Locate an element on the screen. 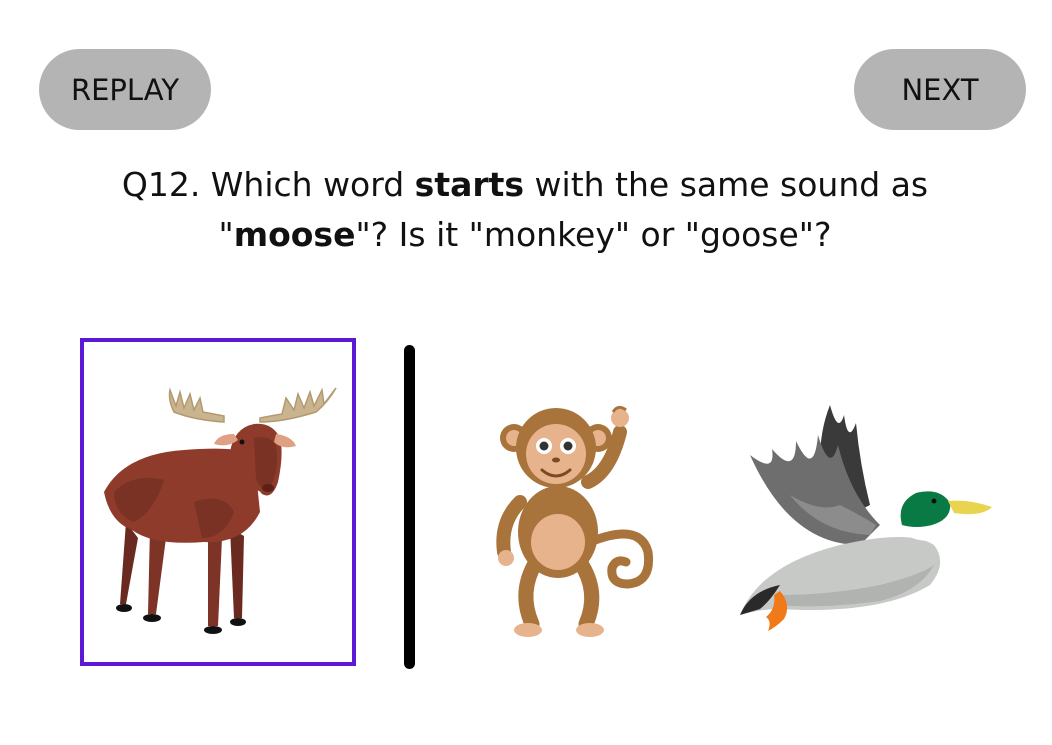 This screenshot has width=1052, height=745. choice-goose is located at coordinates (860, 517).